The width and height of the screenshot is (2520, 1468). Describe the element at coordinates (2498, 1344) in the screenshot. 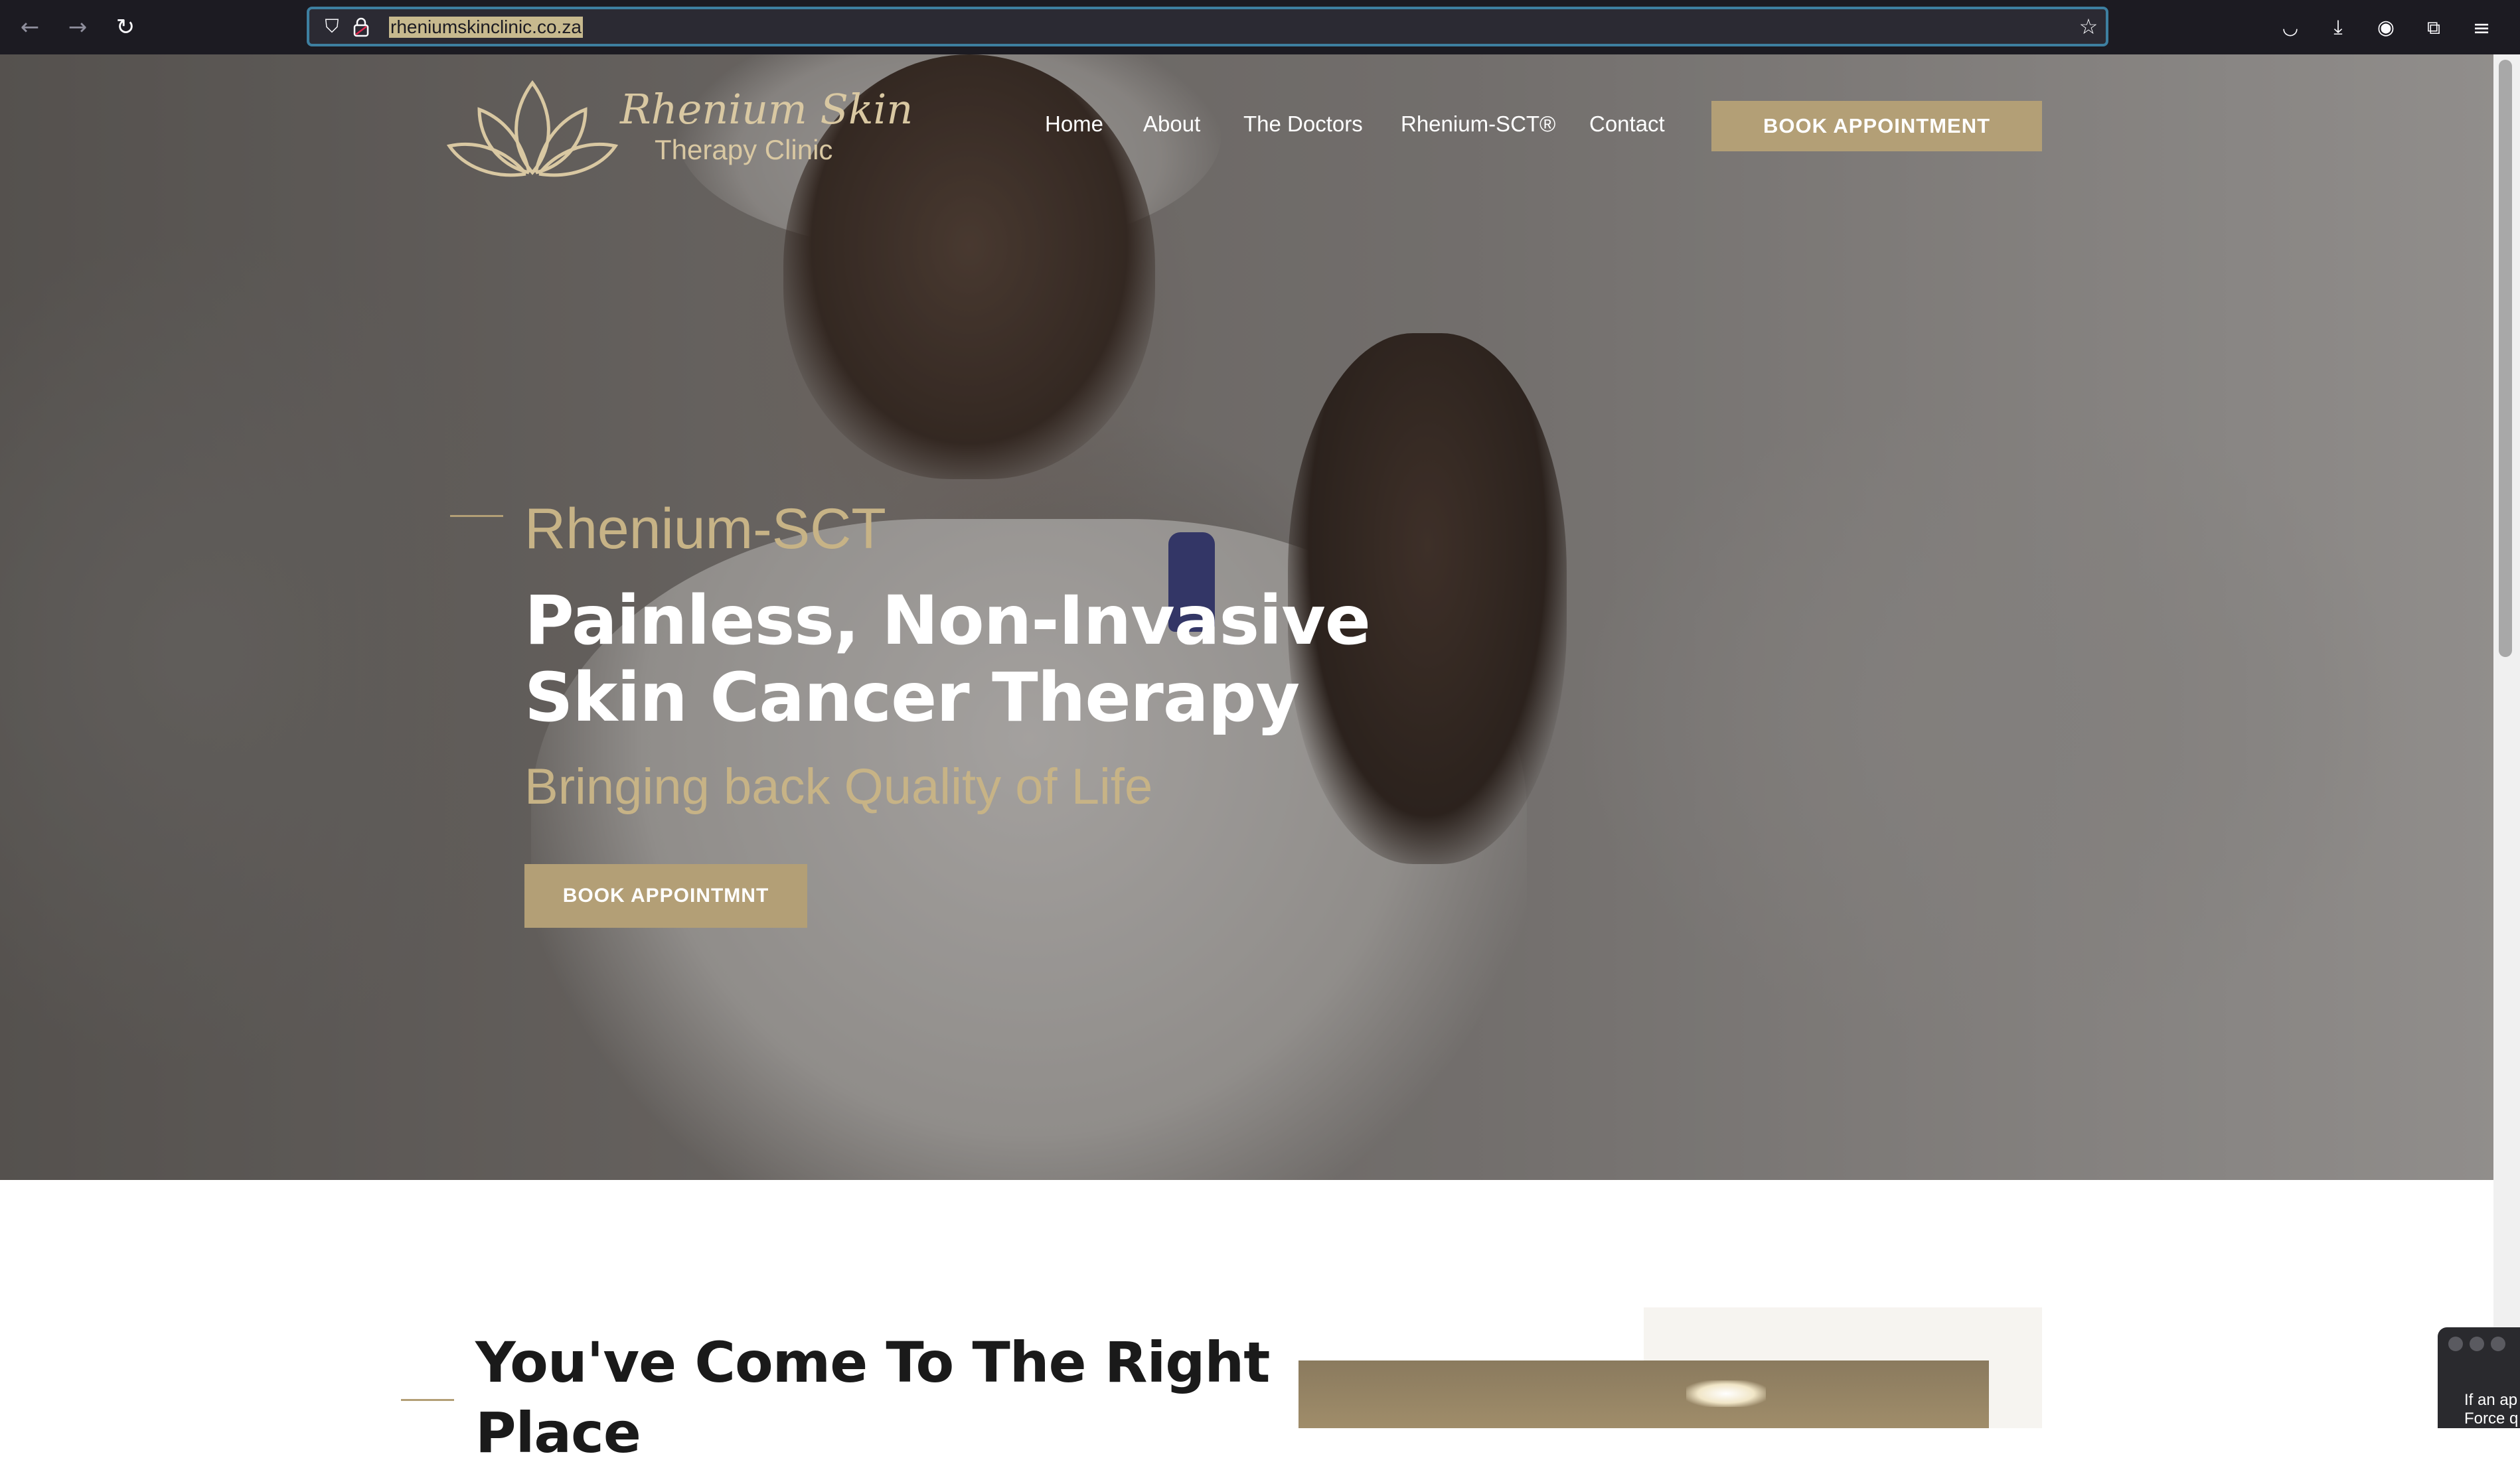

I see `popup-zoom-button` at that location.